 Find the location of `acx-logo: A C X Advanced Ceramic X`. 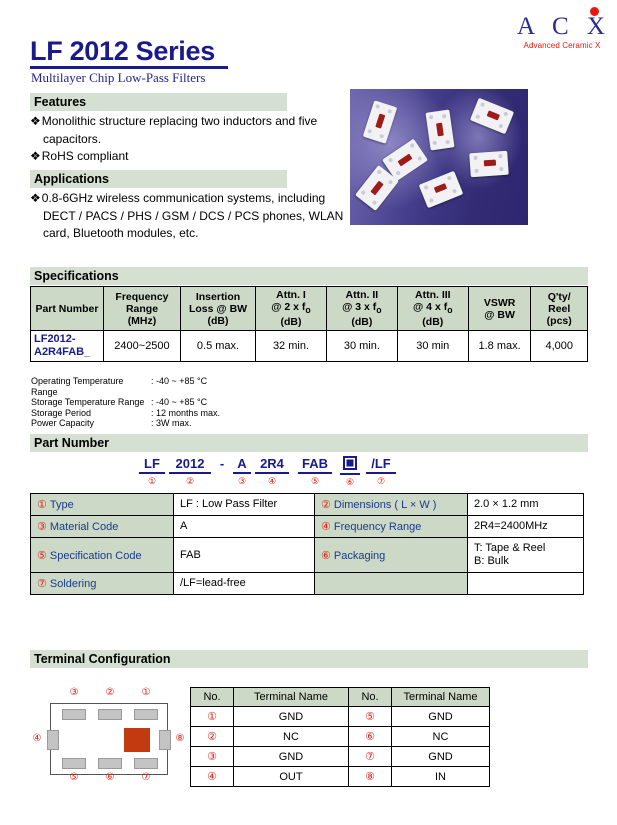

acx-logo: A C X Advanced Ceramic X is located at coordinates (562, 28).